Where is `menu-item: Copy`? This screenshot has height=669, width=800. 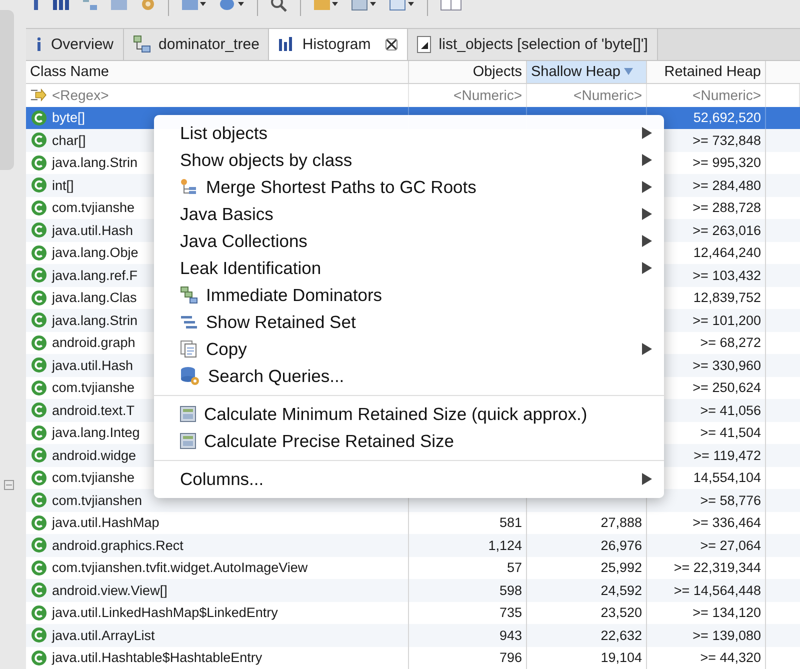 menu-item: Copy is located at coordinates (409, 349).